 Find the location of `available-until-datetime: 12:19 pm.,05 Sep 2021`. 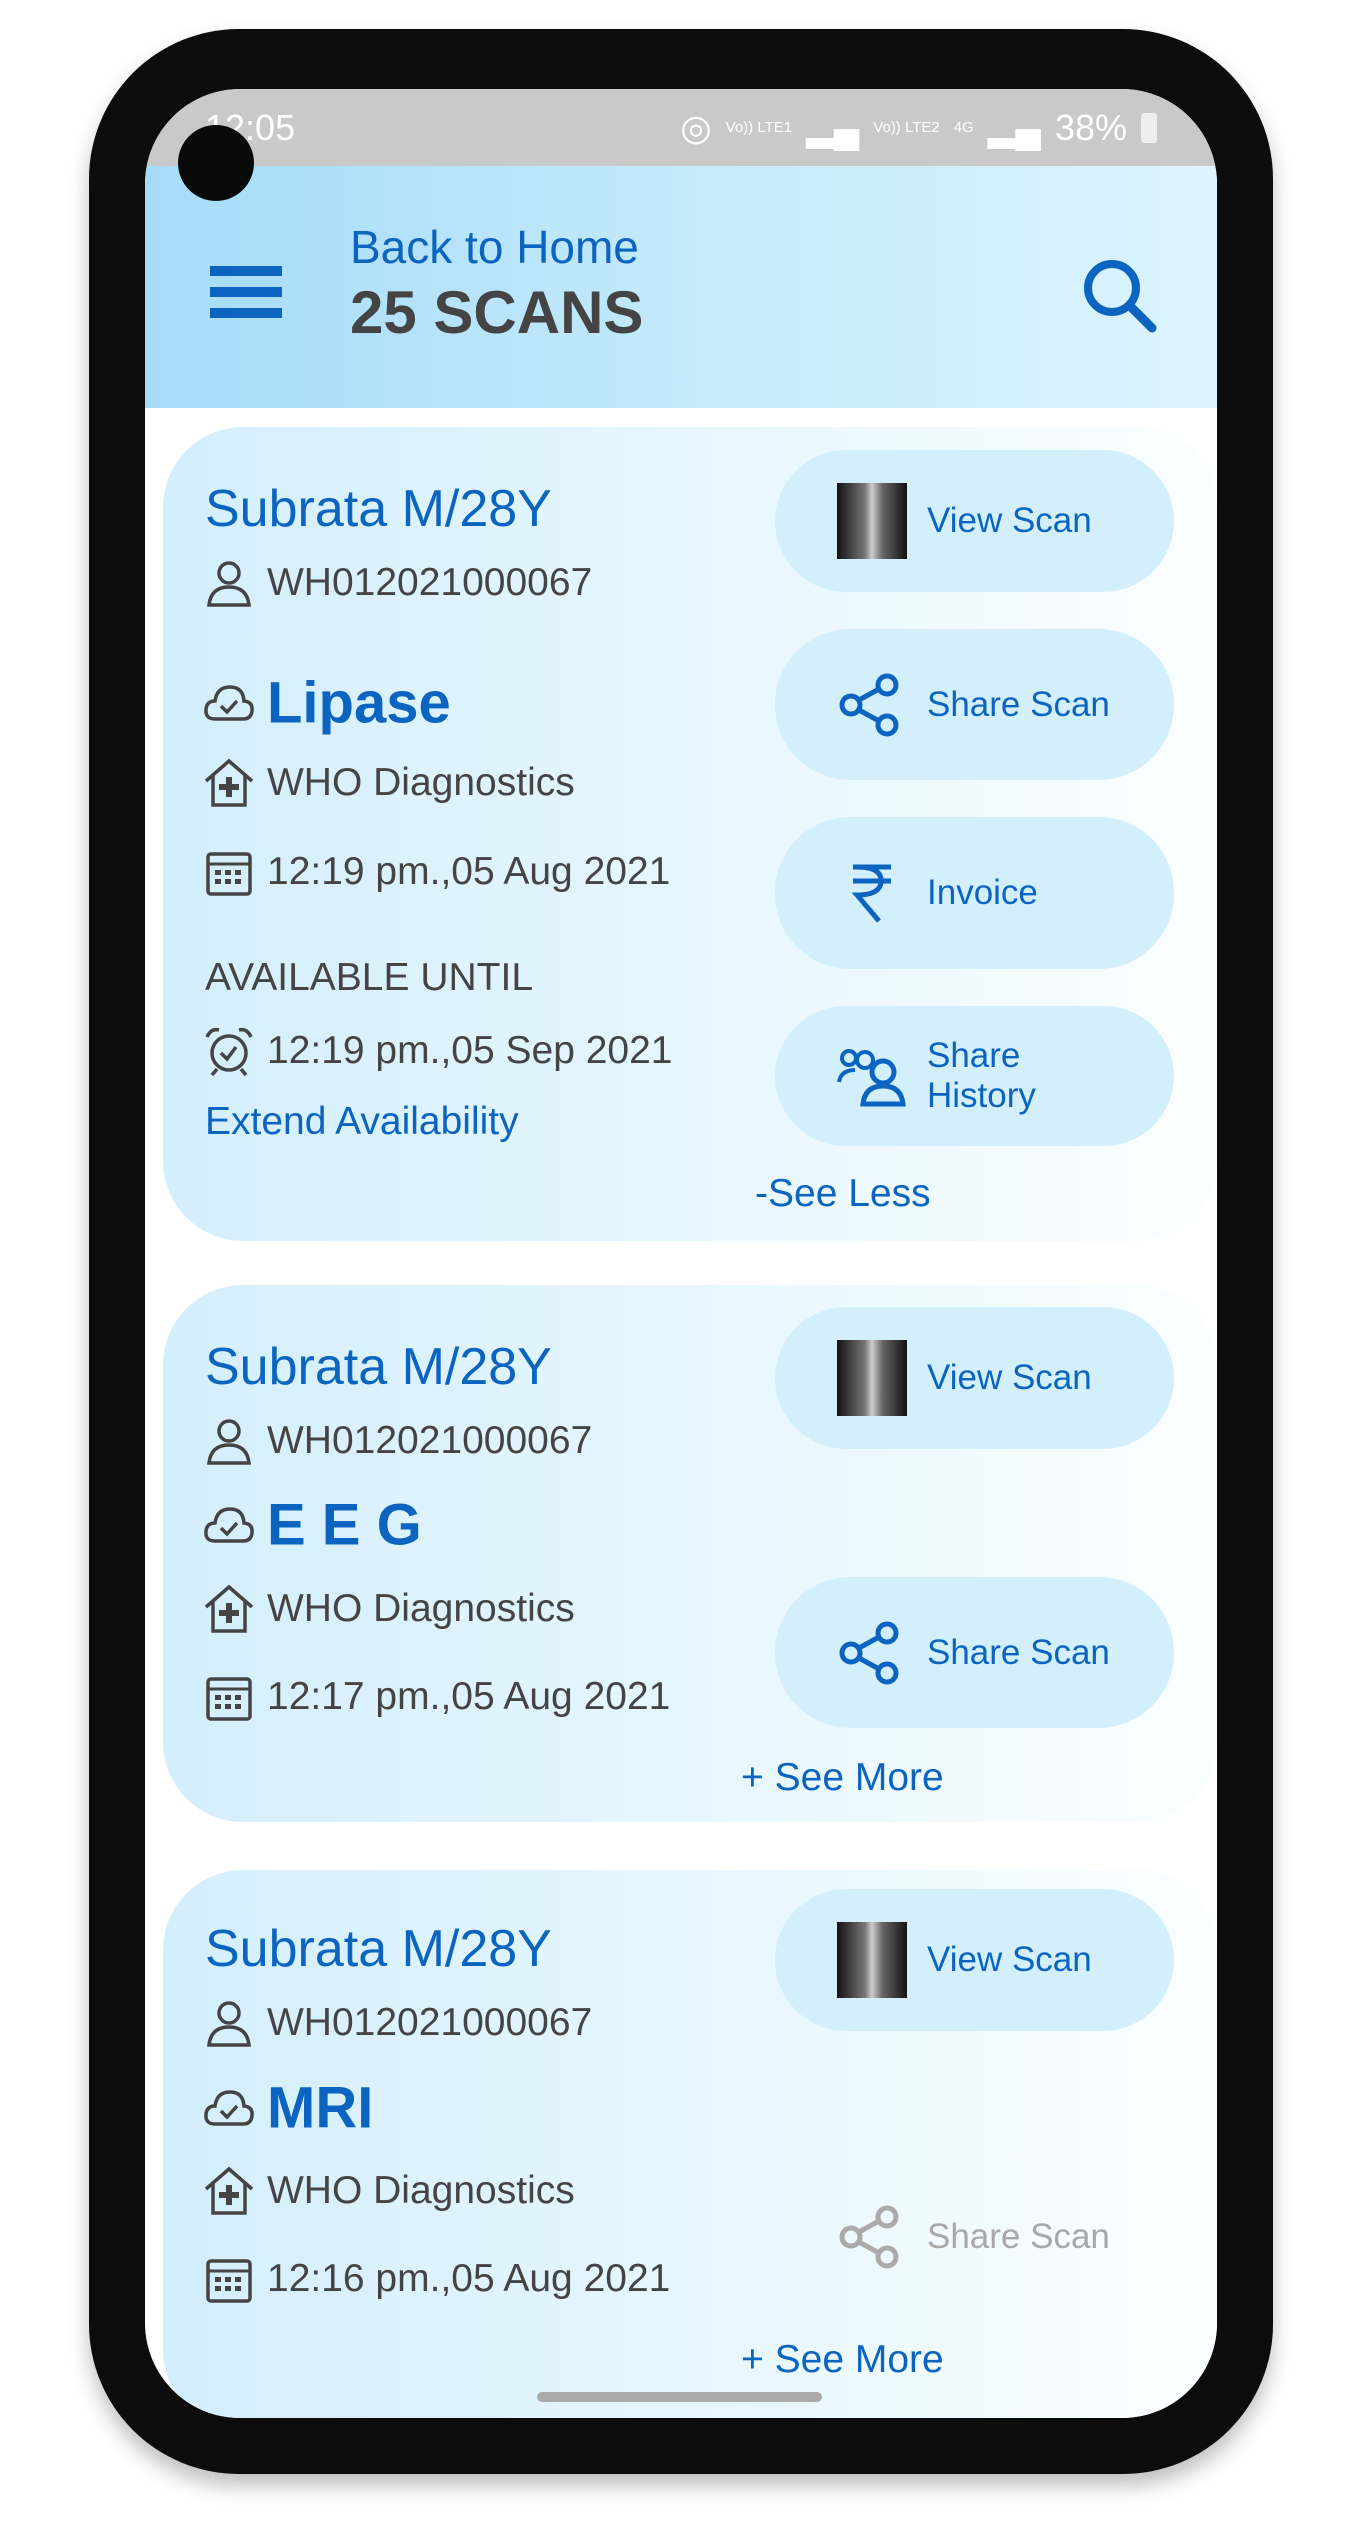

available-until-datetime: 12:19 pm.,05 Sep 2021 is located at coordinates (470, 1050).